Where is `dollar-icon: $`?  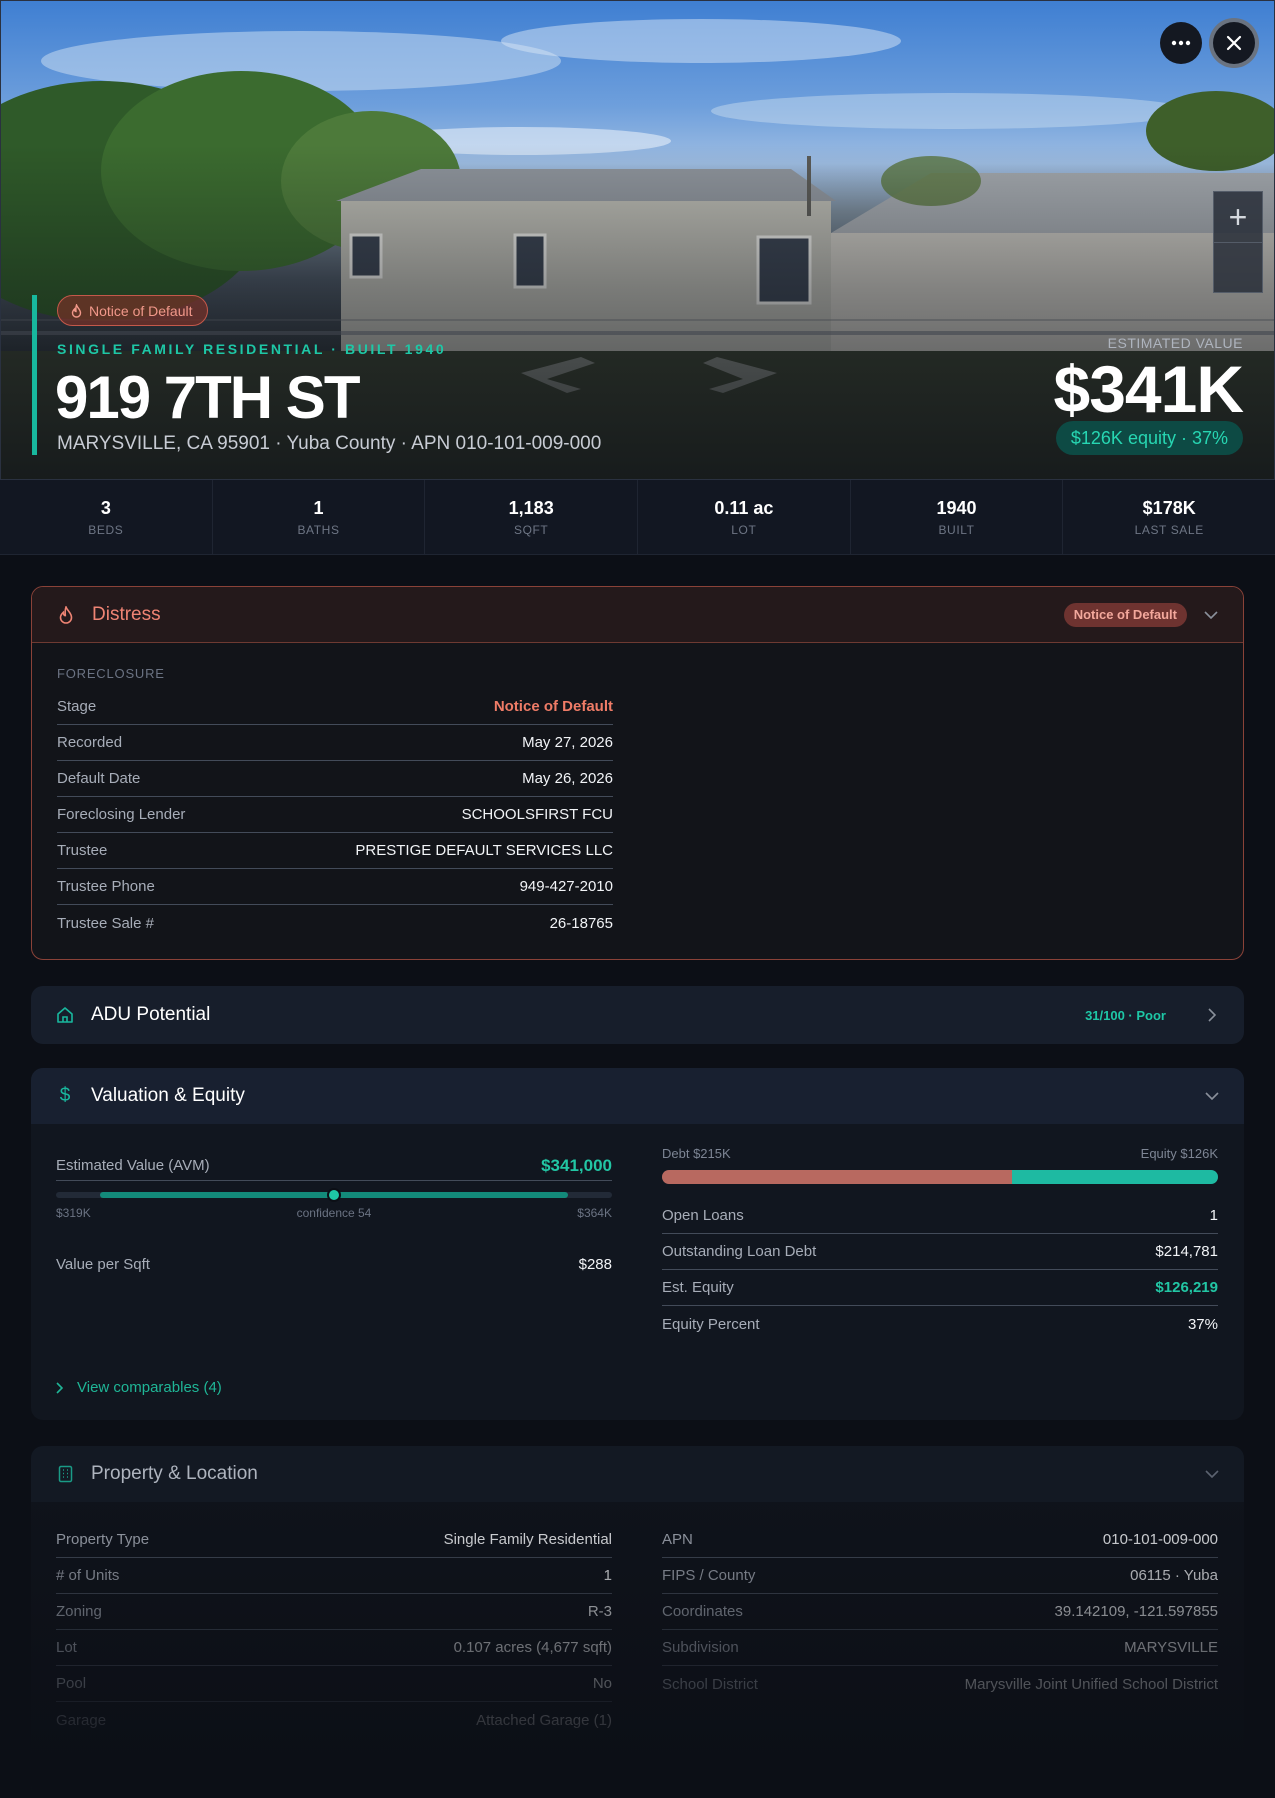 dollar-icon: $ is located at coordinates (65, 1095).